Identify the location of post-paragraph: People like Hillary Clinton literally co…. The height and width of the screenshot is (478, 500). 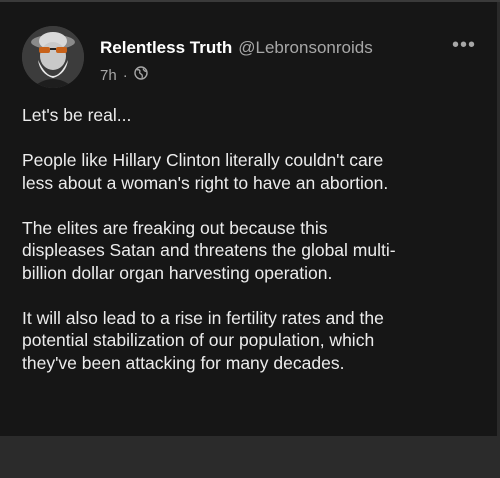
(205, 171).